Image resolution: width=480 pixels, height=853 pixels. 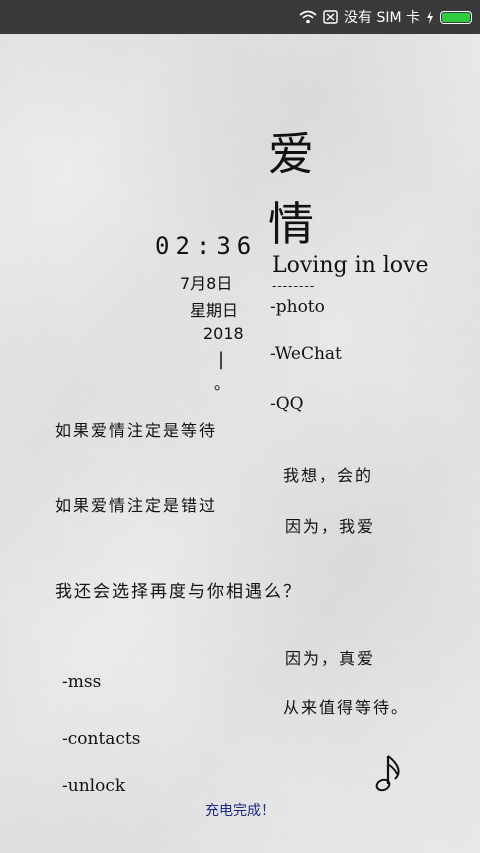 What do you see at coordinates (350, 265) in the screenshot?
I see `subtitle: Loving in love` at bounding box center [350, 265].